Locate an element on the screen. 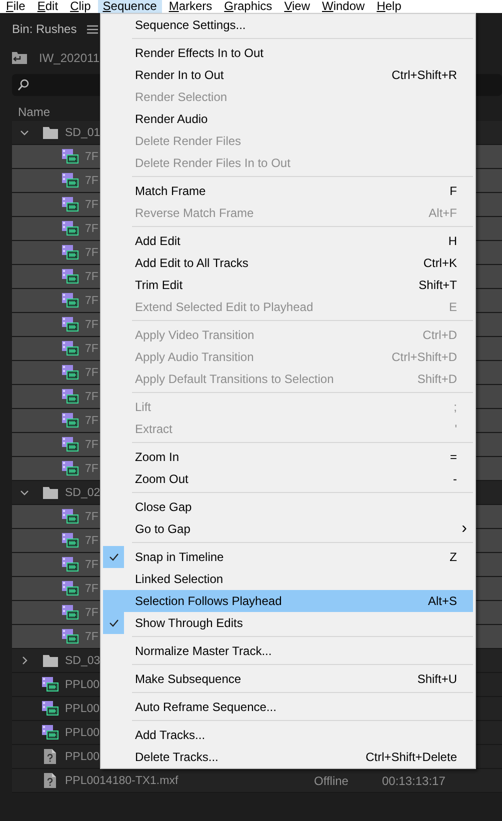  shortcut-text: Ctrl+Shift+Delete is located at coordinates (411, 757).